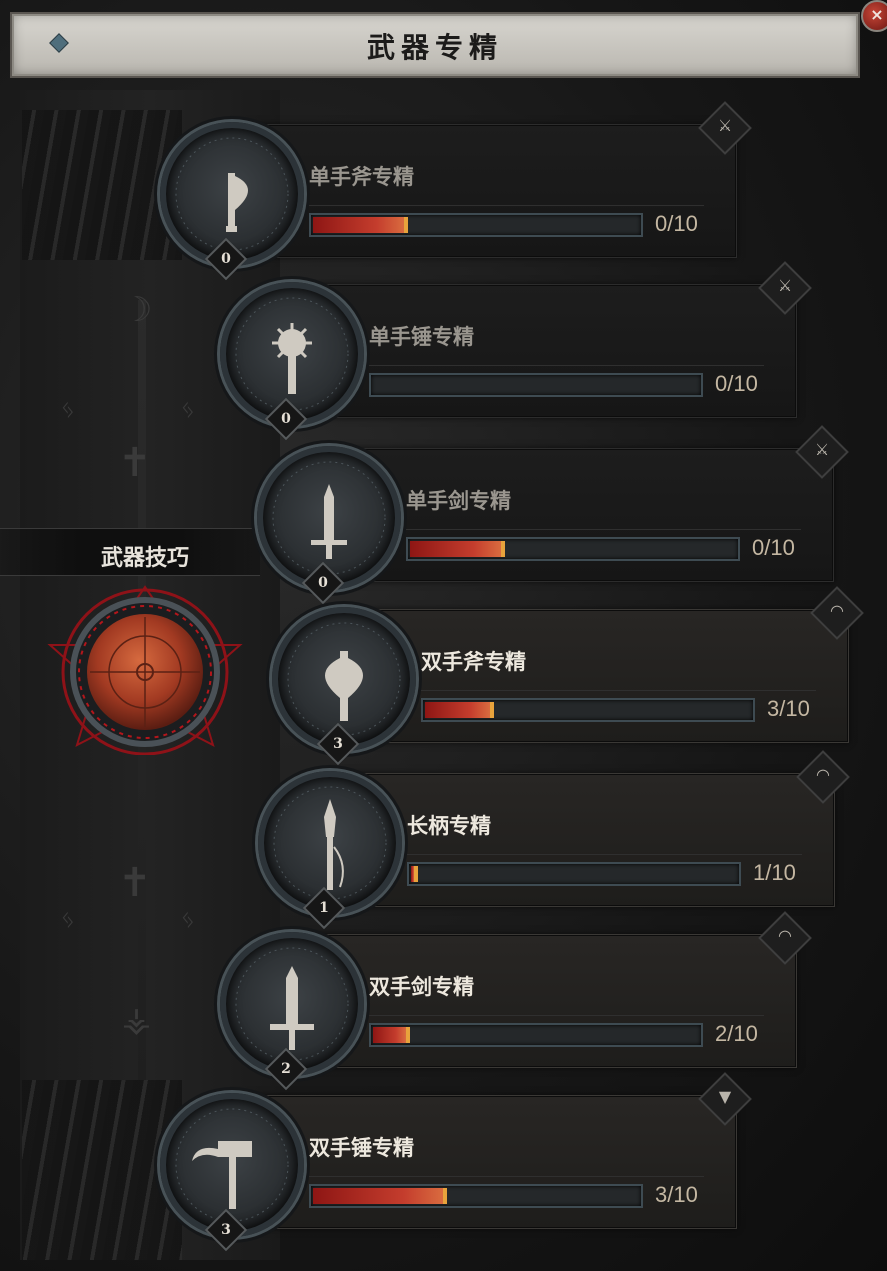 The image size is (887, 1271). I want to click on one-handed-axe-icon, so click(232, 194).